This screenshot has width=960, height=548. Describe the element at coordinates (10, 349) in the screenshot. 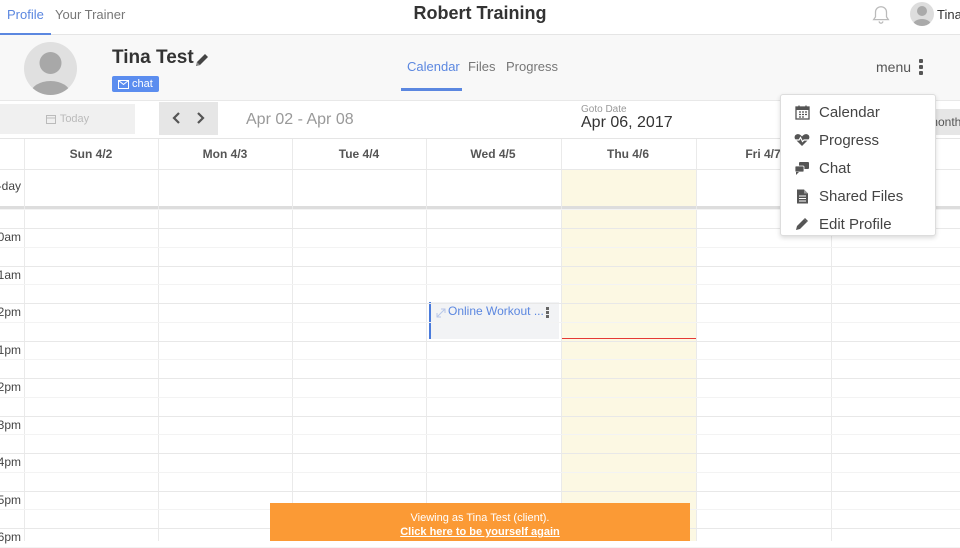

I see `time-label: 1pm` at that location.